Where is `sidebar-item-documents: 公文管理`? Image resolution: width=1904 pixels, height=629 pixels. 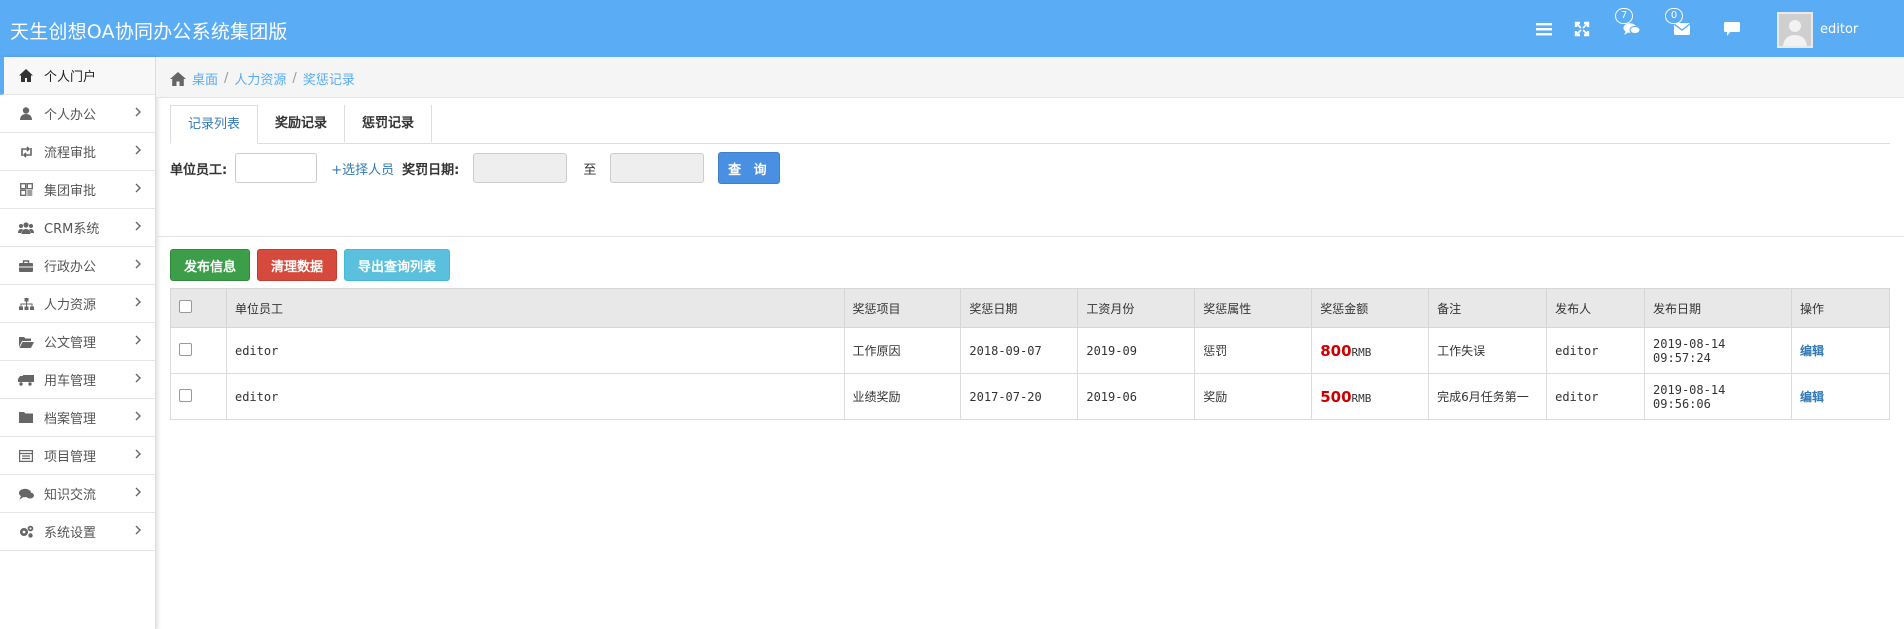
sidebar-item-documents: 公文管理 is located at coordinates (77, 342).